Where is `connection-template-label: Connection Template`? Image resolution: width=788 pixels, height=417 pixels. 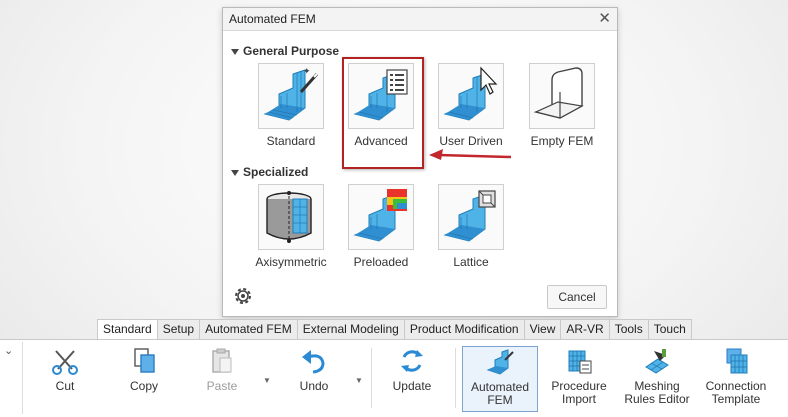
connection-template-label: Connection Template is located at coordinates (736, 392).